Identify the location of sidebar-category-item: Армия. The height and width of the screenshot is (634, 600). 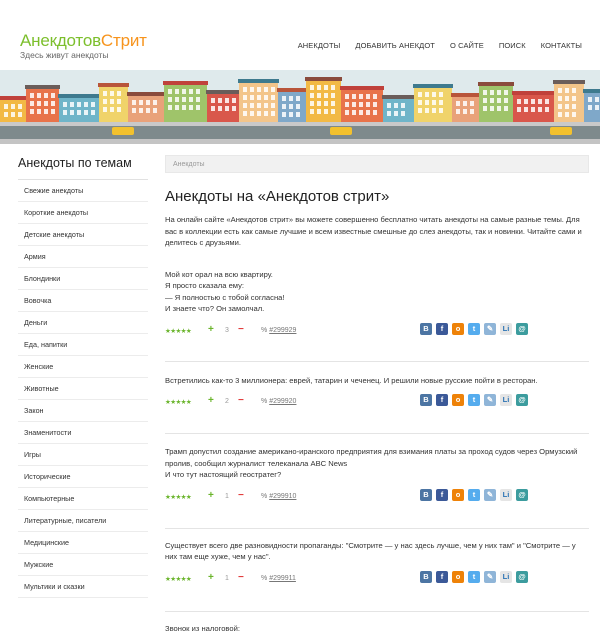
(83, 257).